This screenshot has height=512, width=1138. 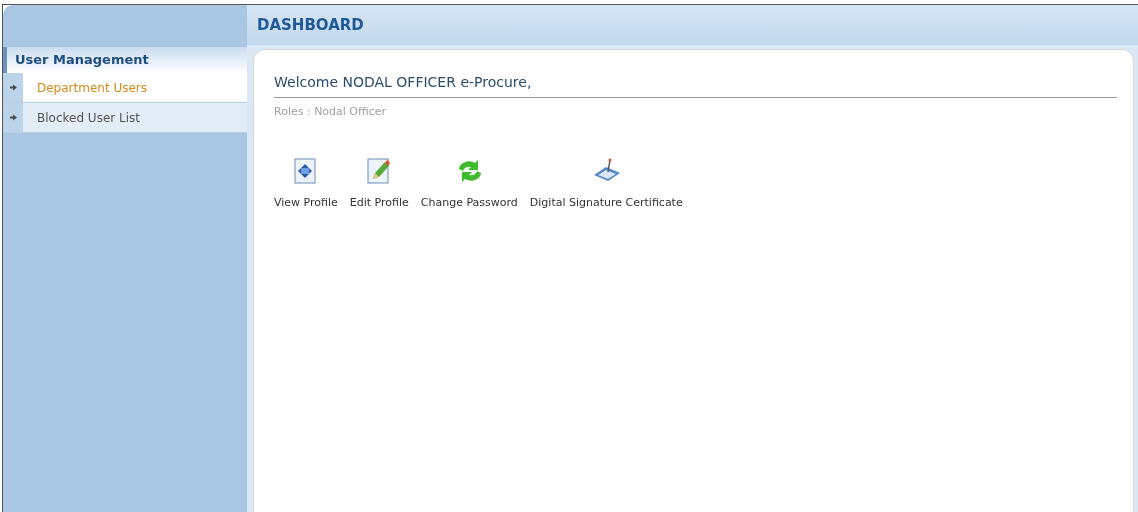 What do you see at coordinates (606, 183) in the screenshot?
I see `shortcut-link: Digital Signature Certificate` at bounding box center [606, 183].